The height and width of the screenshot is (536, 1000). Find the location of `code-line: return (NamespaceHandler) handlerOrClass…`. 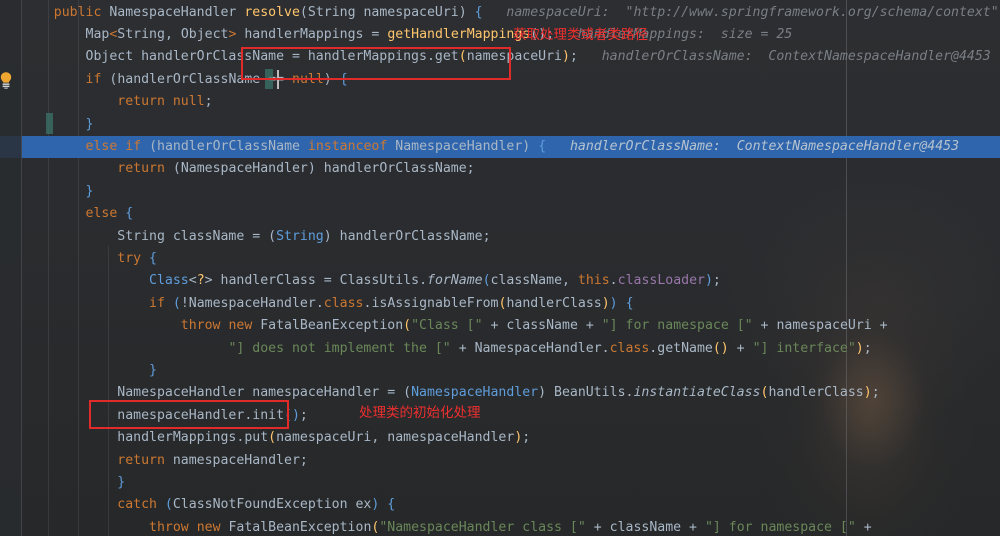

code-line: return (NamespaceHandler) handlerOrClass… is located at coordinates (295, 169).